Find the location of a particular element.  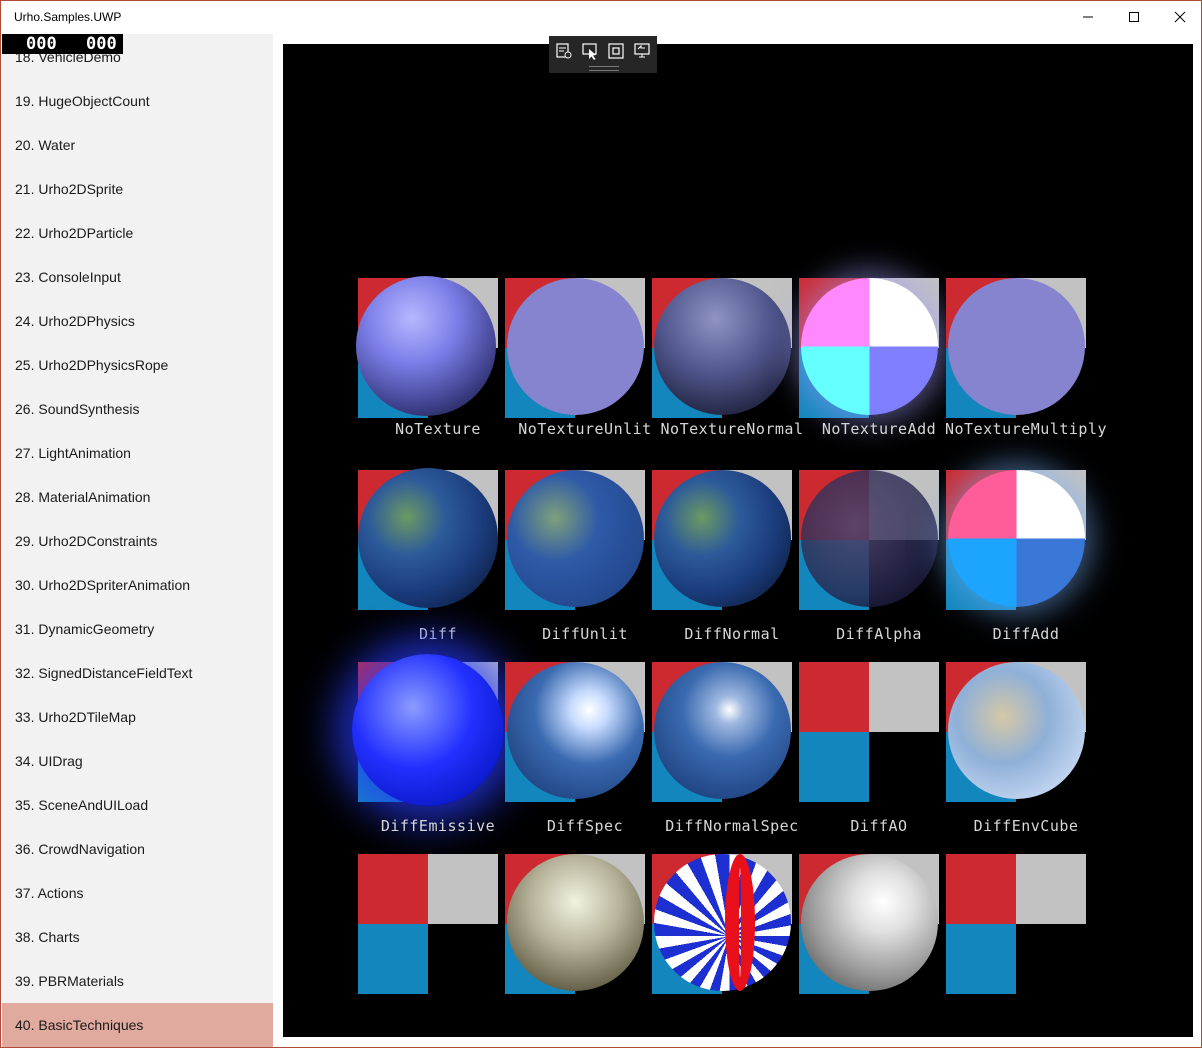

select-element-icon is located at coordinates (590, 51).